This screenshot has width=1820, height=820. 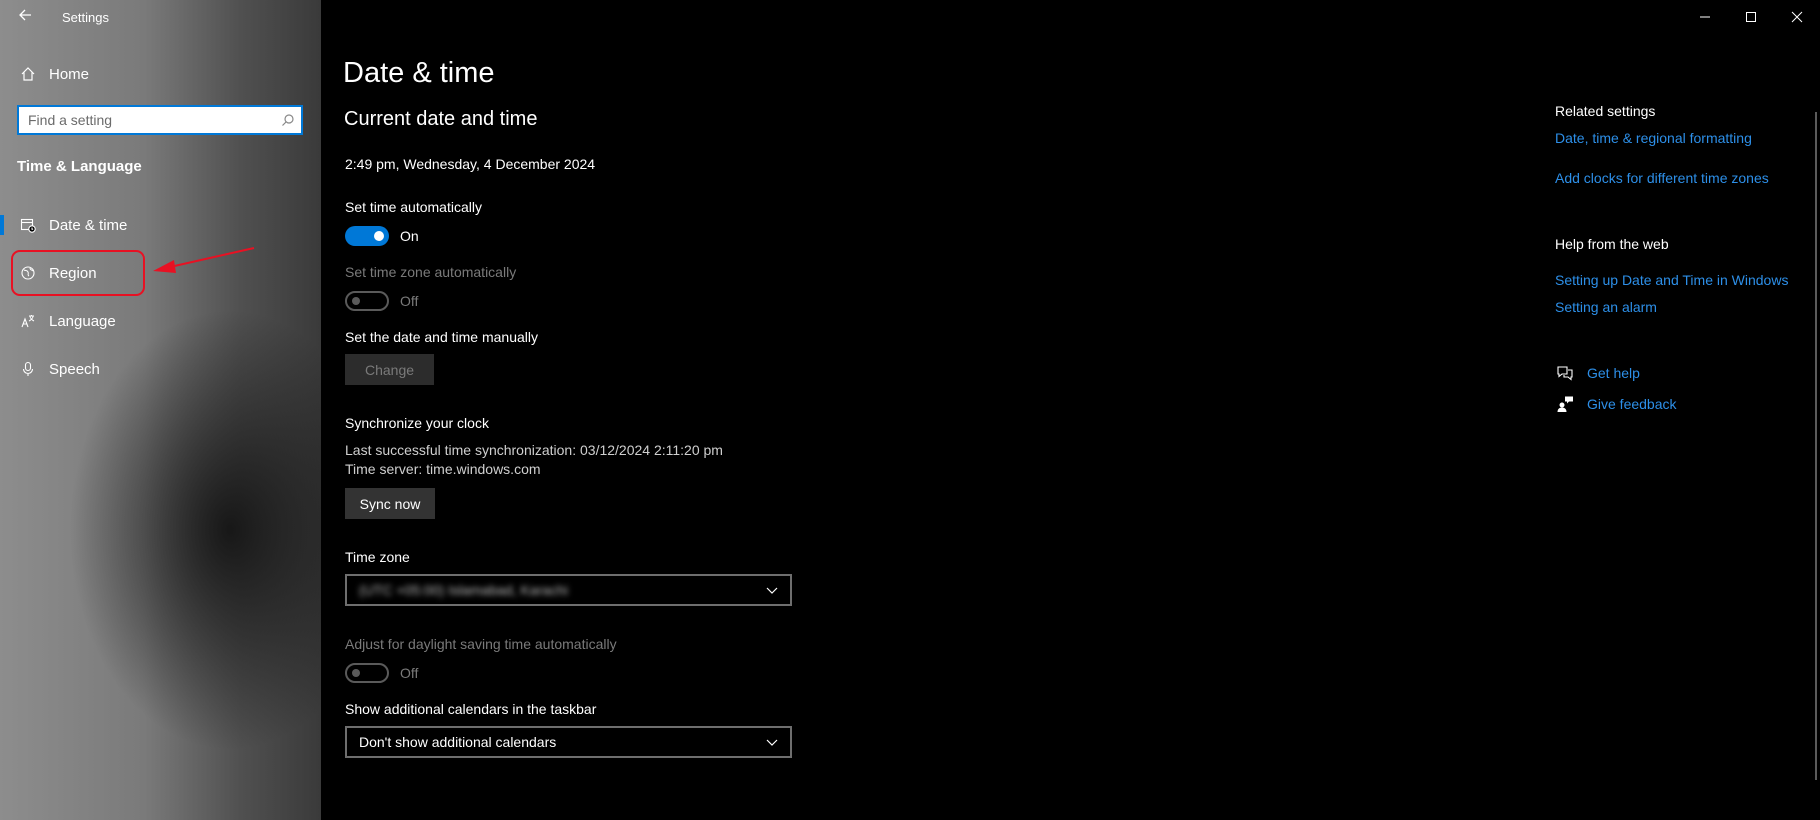 I want to click on back-arrow-icon, so click(x=25, y=17).